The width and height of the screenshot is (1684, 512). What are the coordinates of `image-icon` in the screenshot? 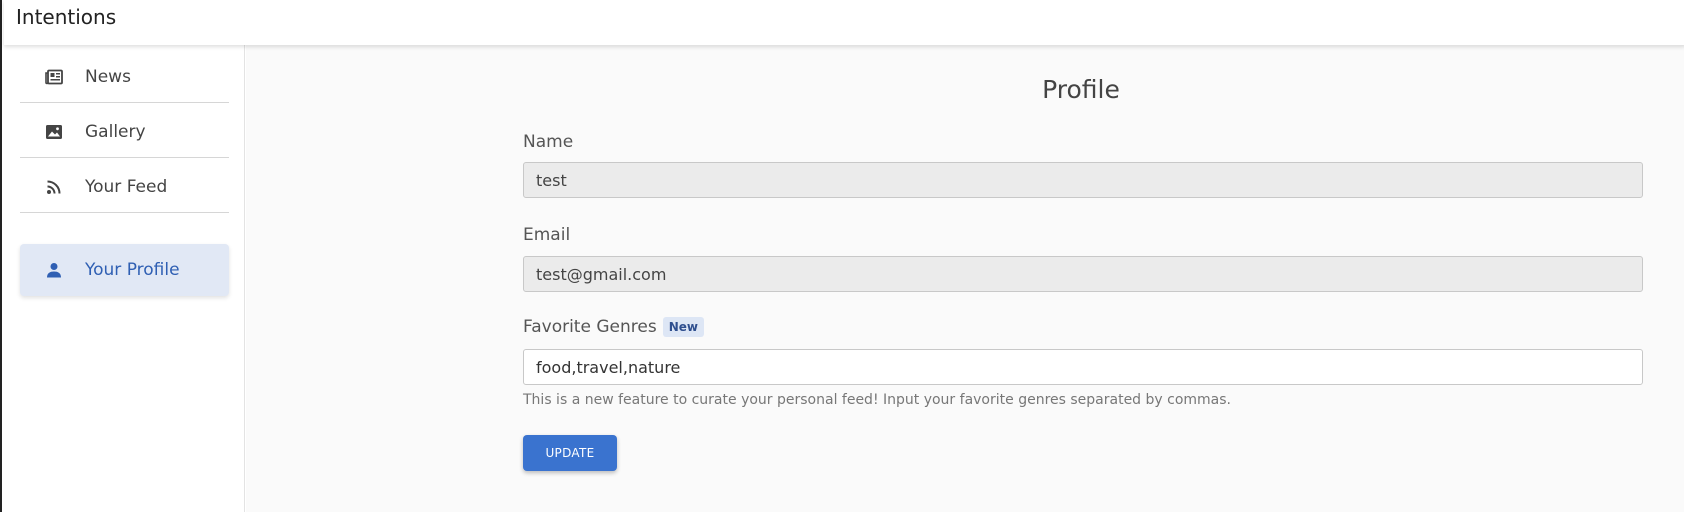 It's located at (54, 132).